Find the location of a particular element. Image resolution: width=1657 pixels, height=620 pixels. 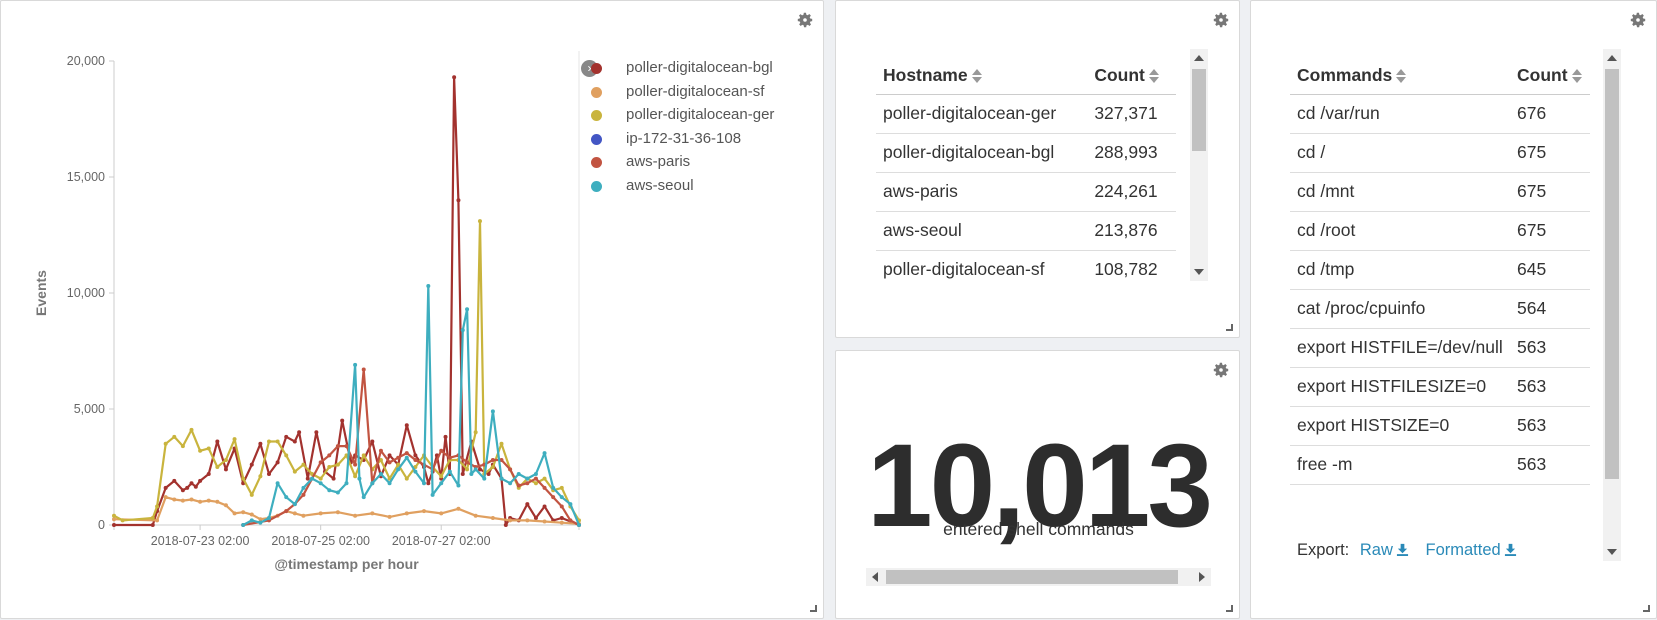

export-bar: Export: Raw Formatted is located at coordinates (1407, 550).